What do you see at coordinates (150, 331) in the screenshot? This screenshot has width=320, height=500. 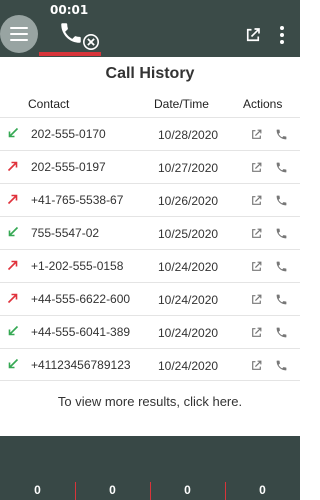 I see `table-row: +44-555-6041-389 10/24/2020` at bounding box center [150, 331].